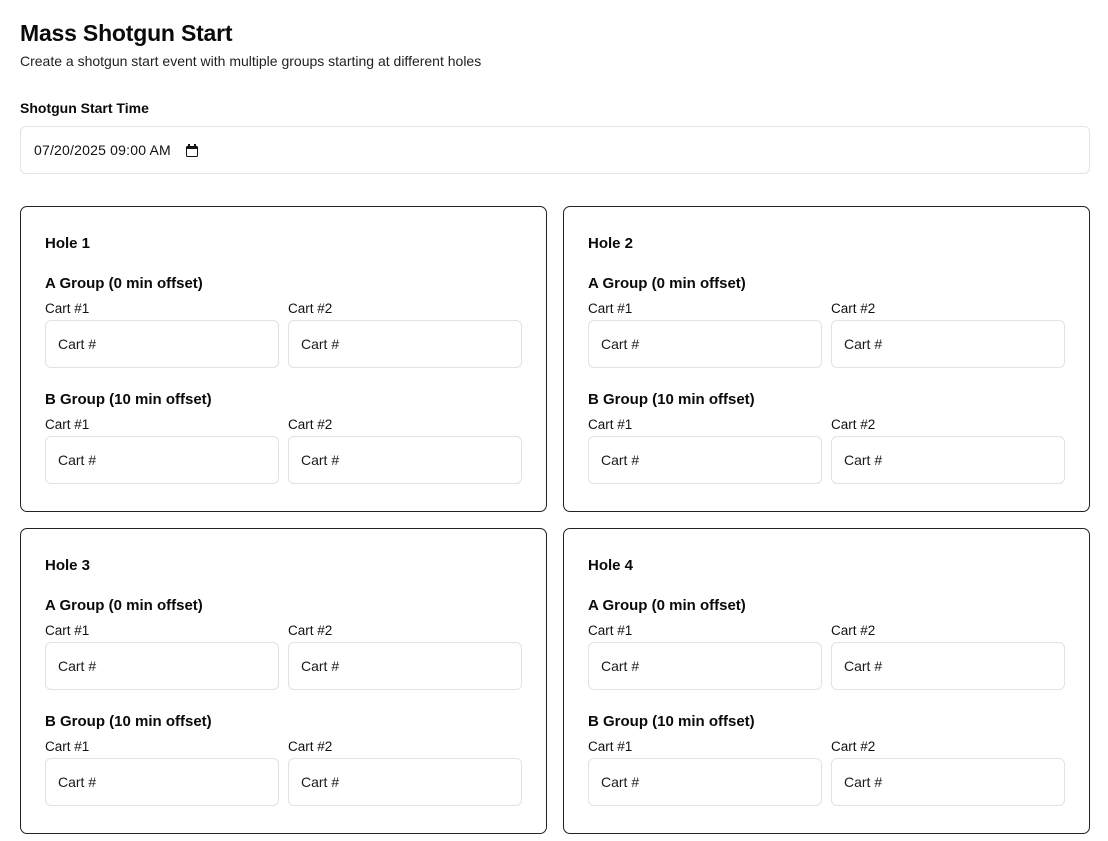 The image size is (1108, 841). Describe the element at coordinates (611, 243) in the screenshot. I see `hole-title: Hole 2` at that location.